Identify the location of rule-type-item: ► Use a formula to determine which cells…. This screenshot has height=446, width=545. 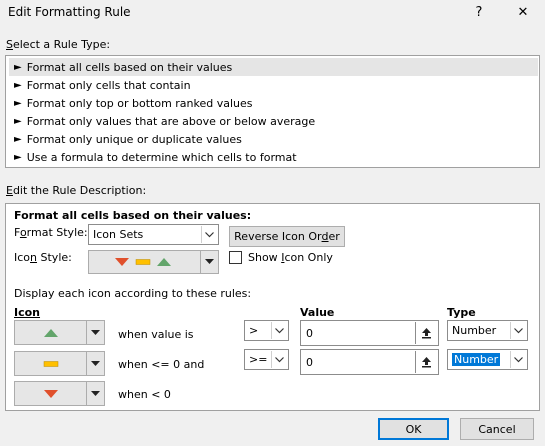
(273, 157).